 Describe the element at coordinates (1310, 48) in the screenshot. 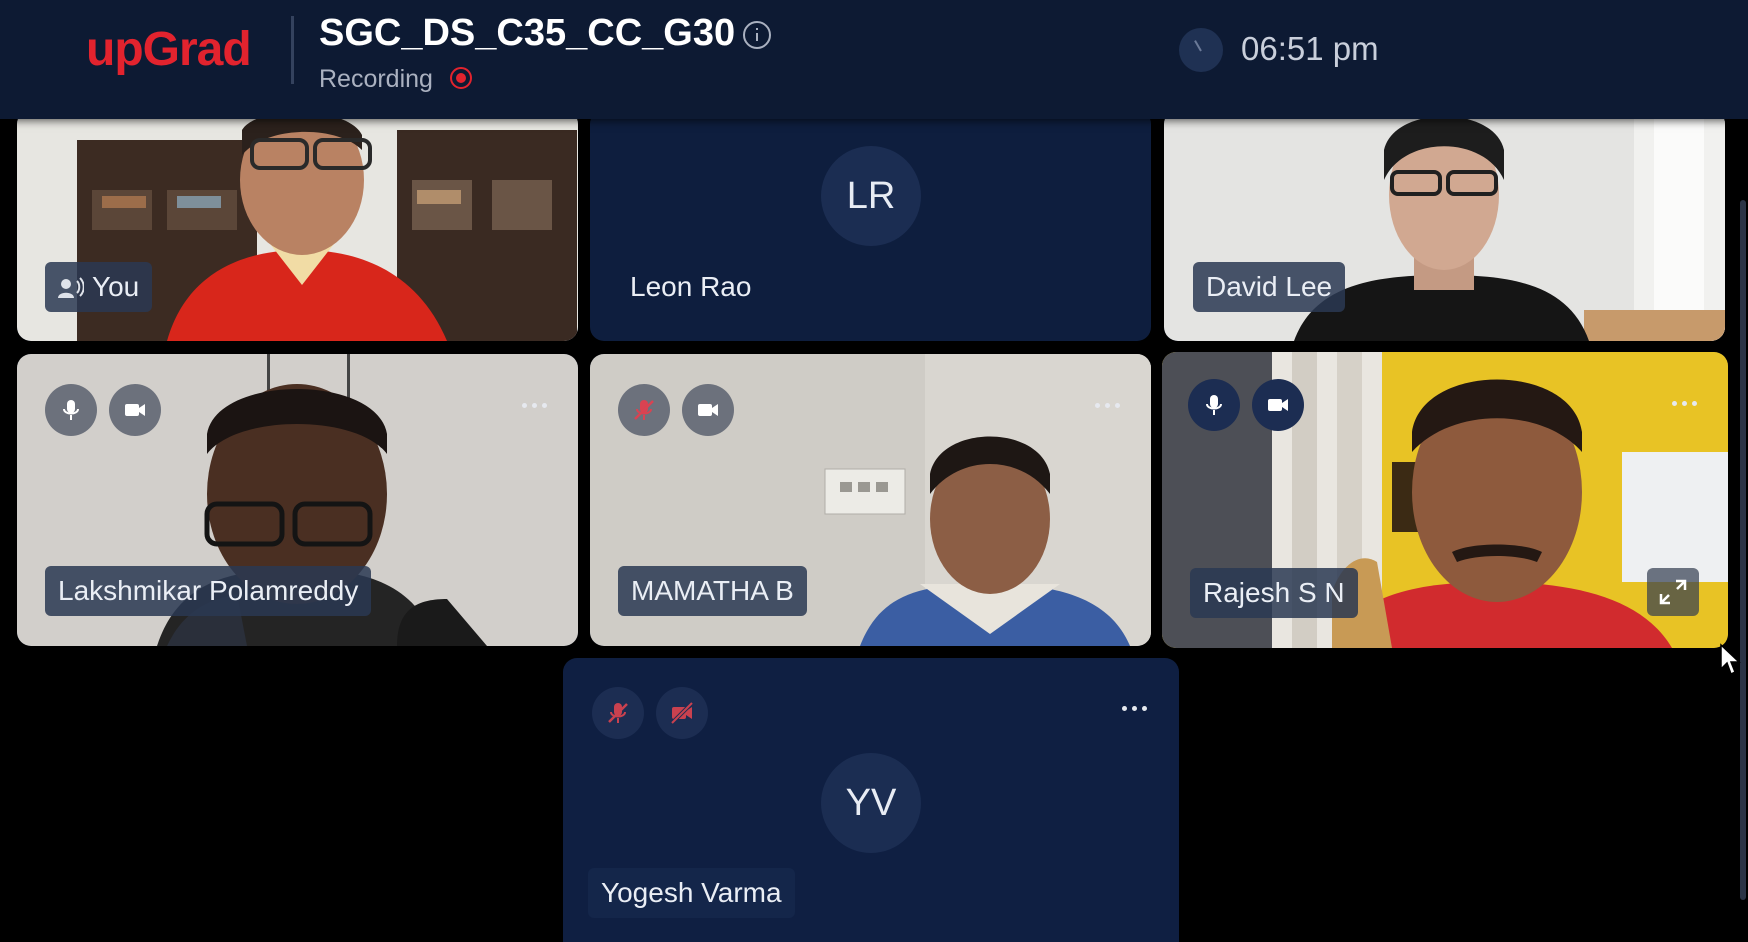

I see `meeting-time: 06:51 pm` at that location.